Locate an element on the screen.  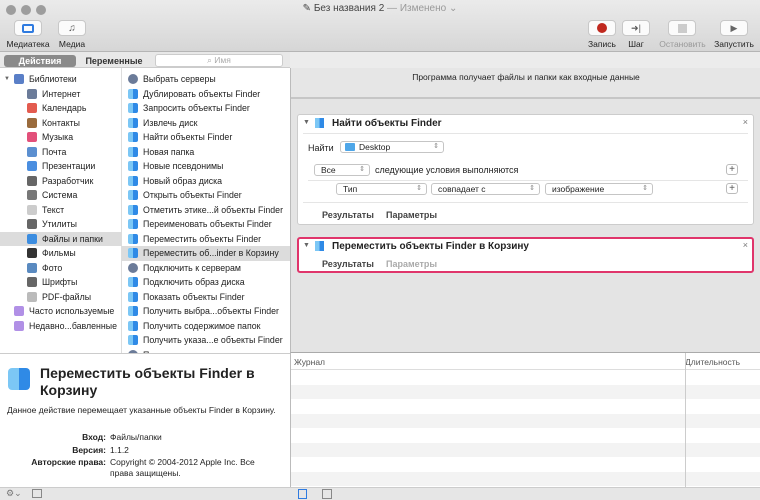
action-item: Открыть объекты Finder is located at coordinates (206, 195).